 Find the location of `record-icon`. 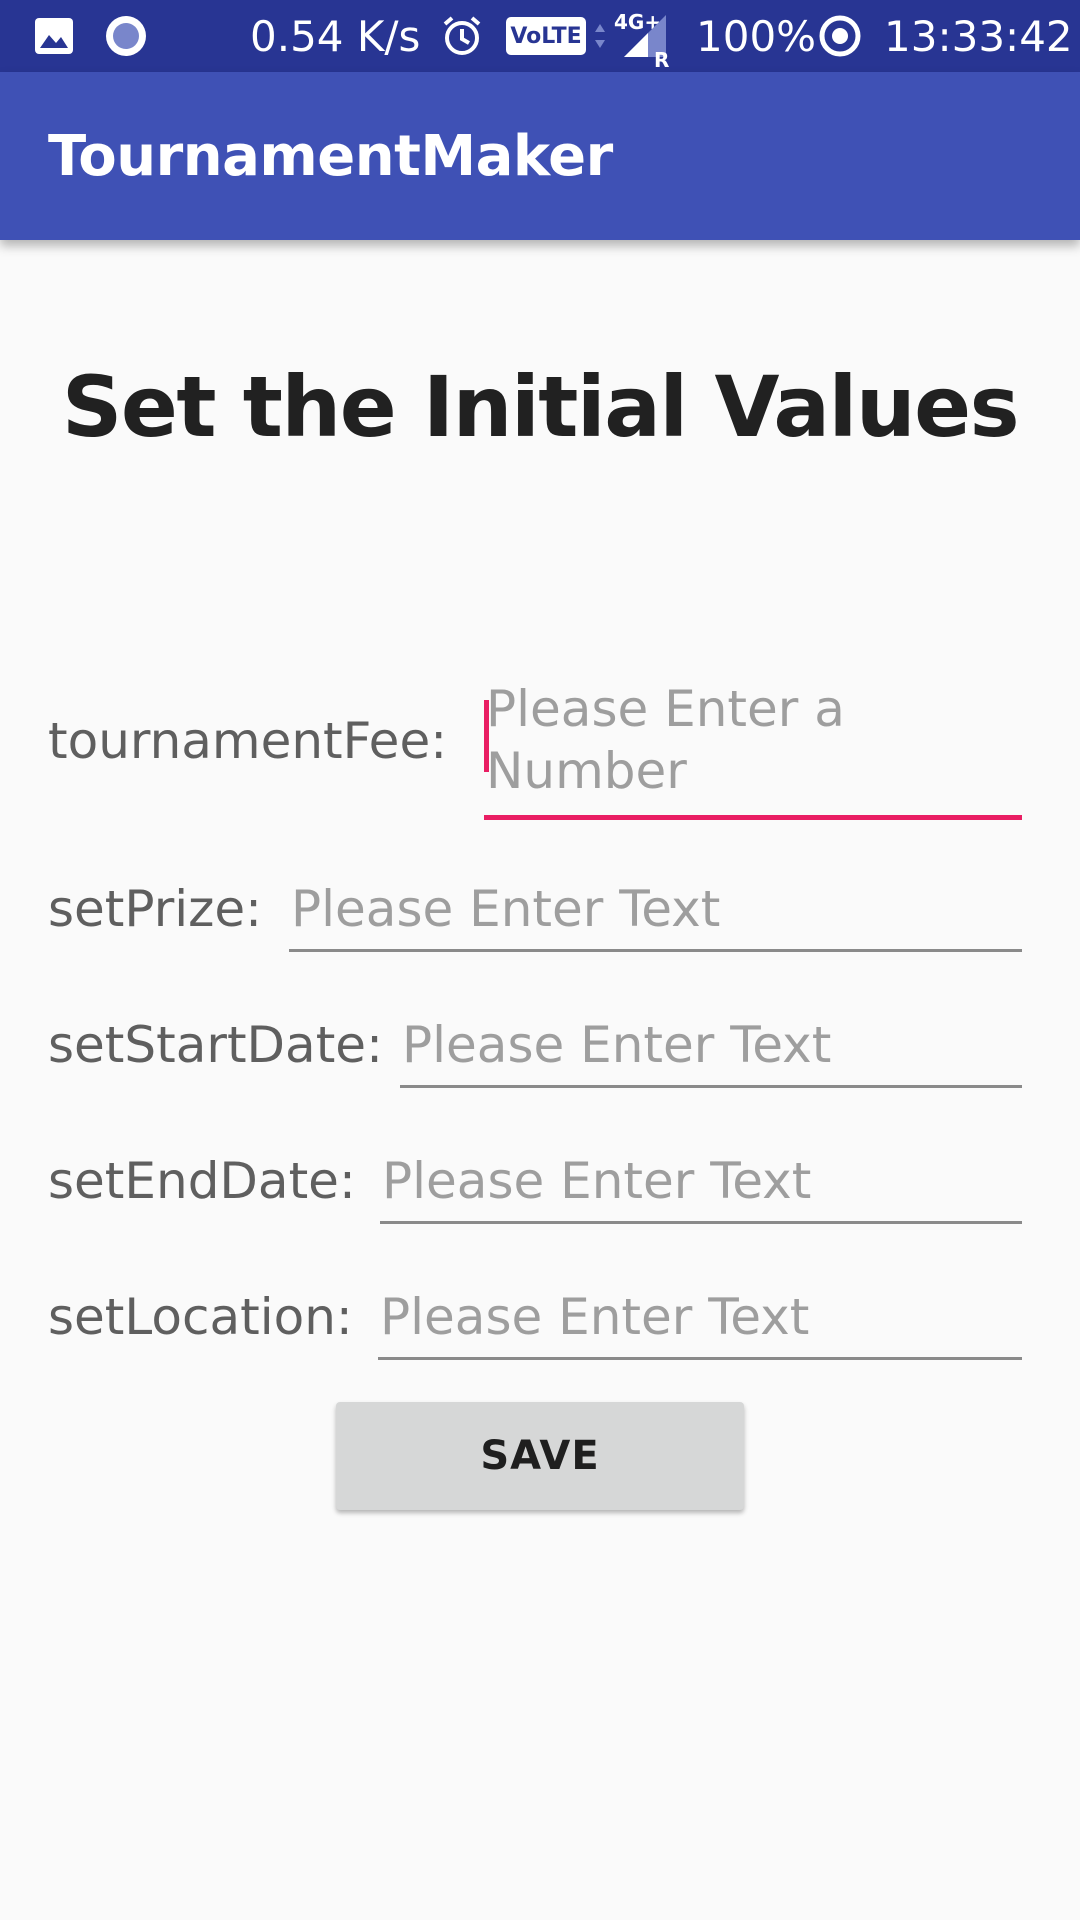

record-icon is located at coordinates (126, 36).